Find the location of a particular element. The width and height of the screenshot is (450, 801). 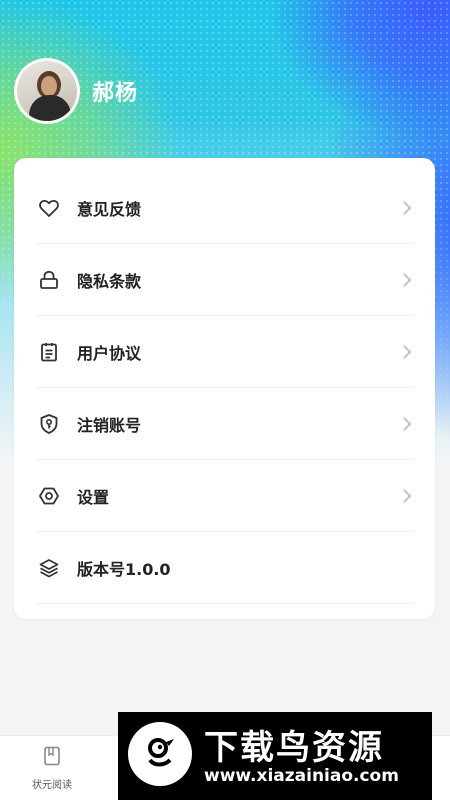

profile-header: 郝杨 is located at coordinates (76, 91).